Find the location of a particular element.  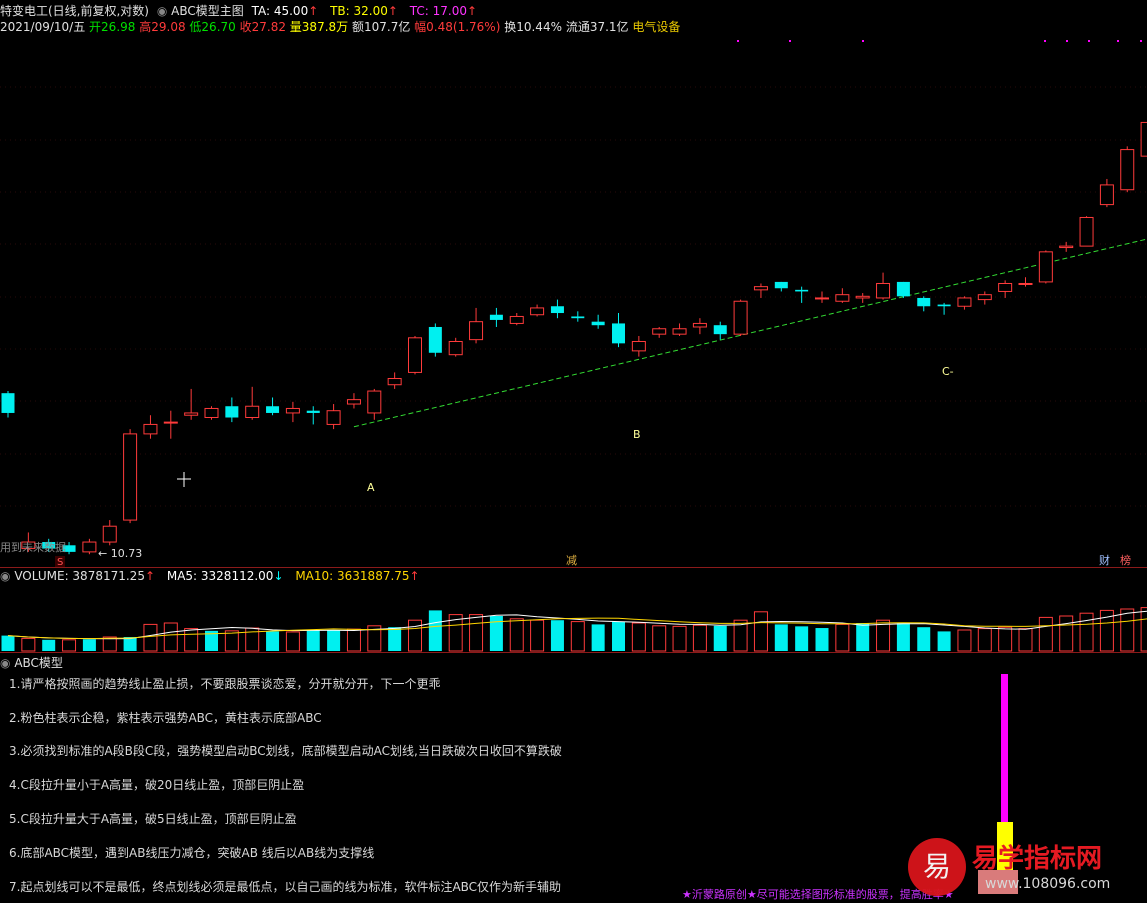

pane-divider-abc is located at coordinates (573, 652).